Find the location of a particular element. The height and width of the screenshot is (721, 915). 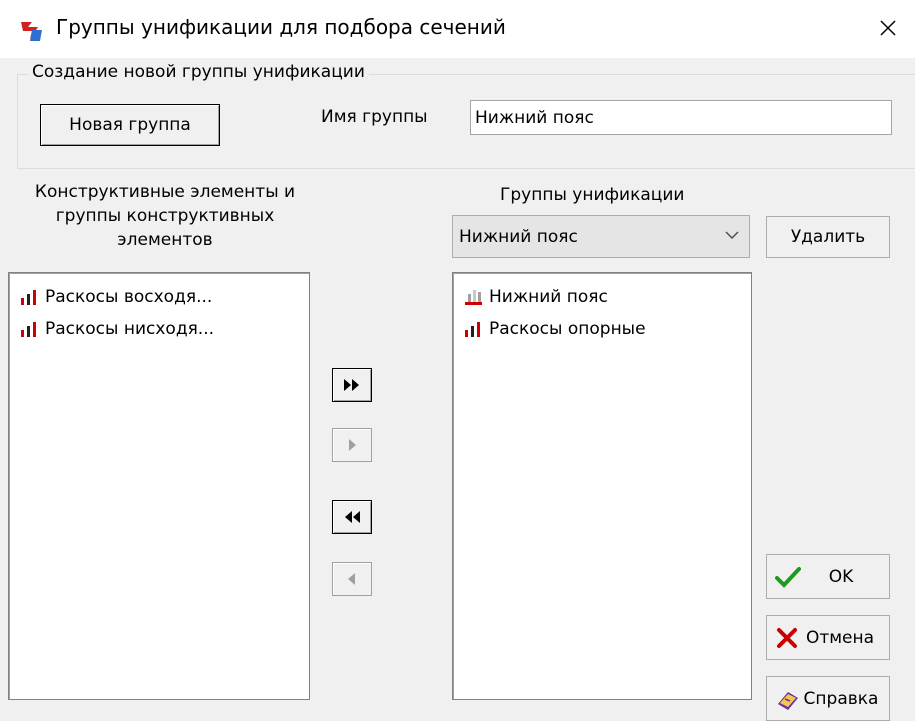

groups-heading: Группы унификации is located at coordinates (592, 195).